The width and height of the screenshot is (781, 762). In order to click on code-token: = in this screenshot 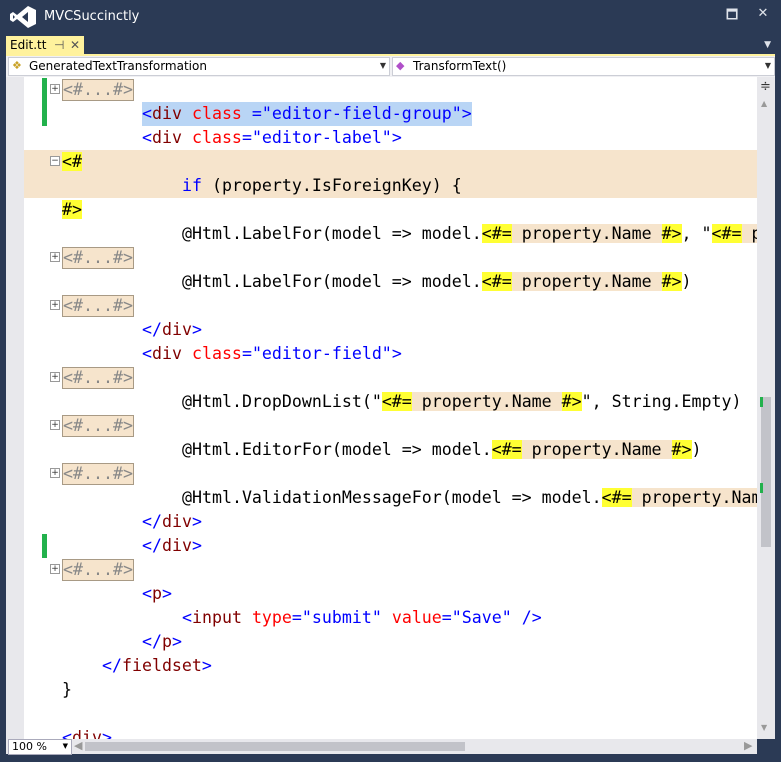, I will do `click(246, 353)`.